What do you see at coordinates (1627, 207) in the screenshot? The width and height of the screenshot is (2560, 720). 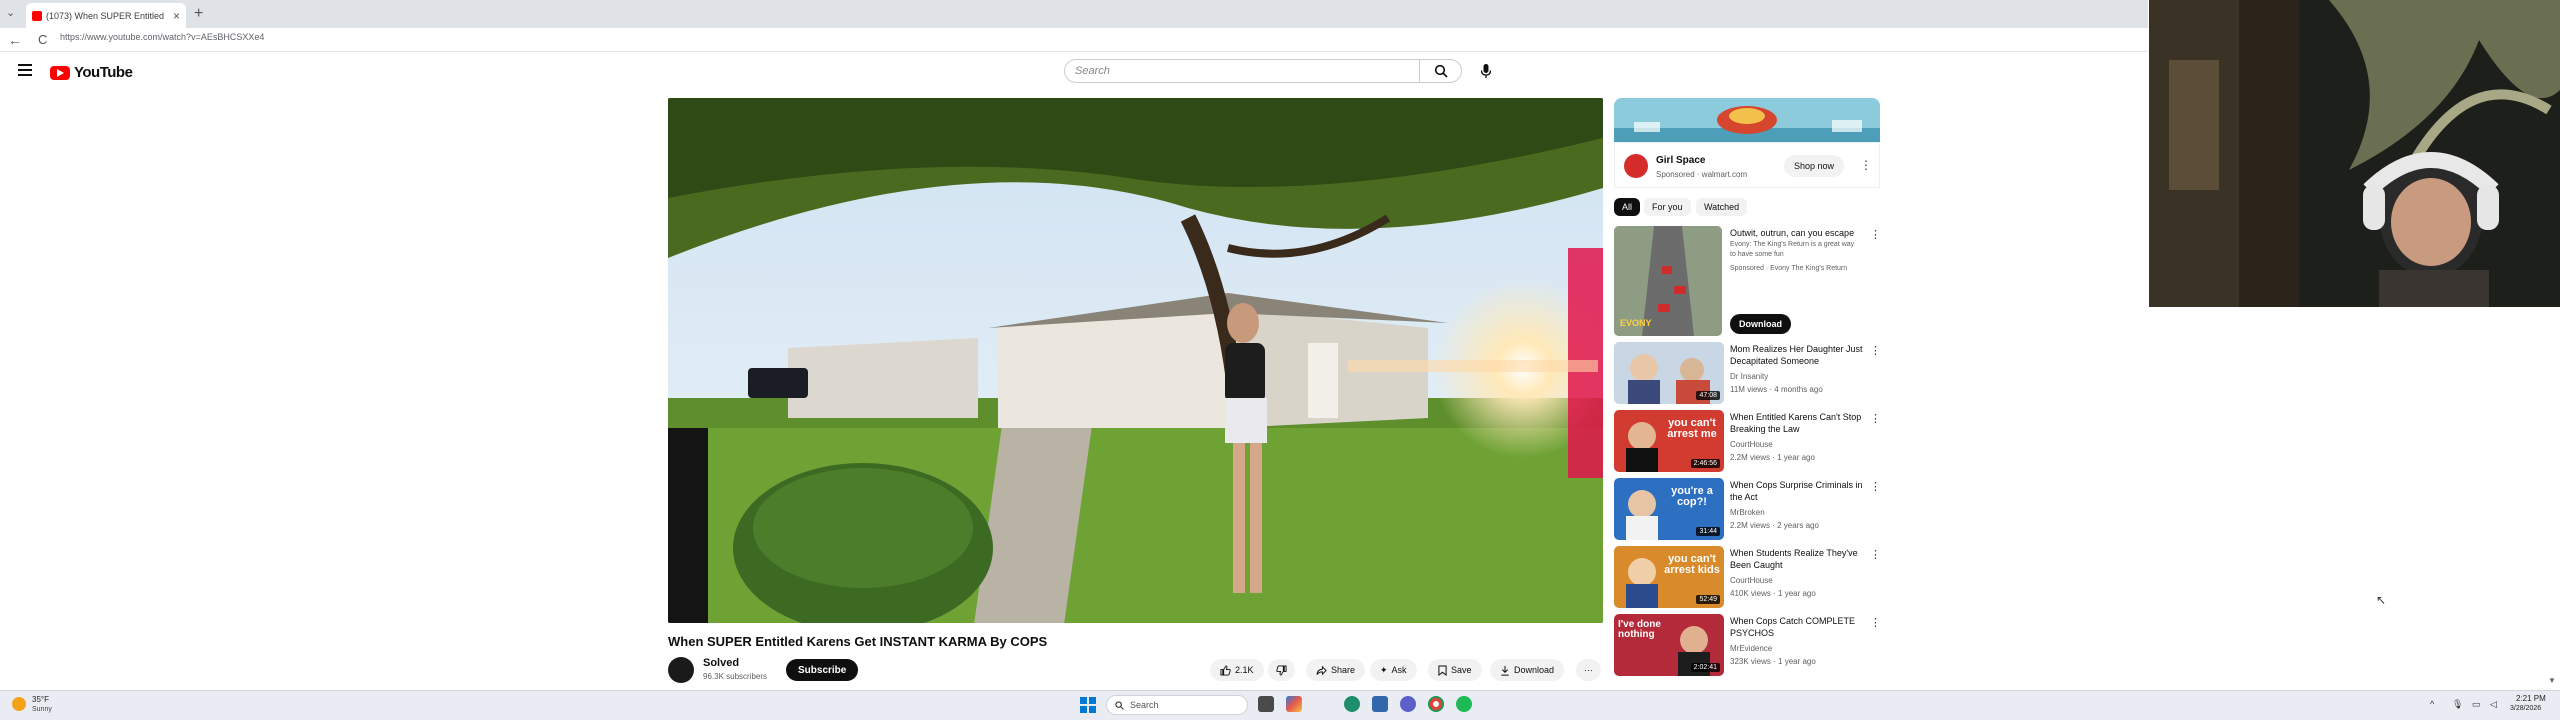 I see `chip-all: All` at bounding box center [1627, 207].